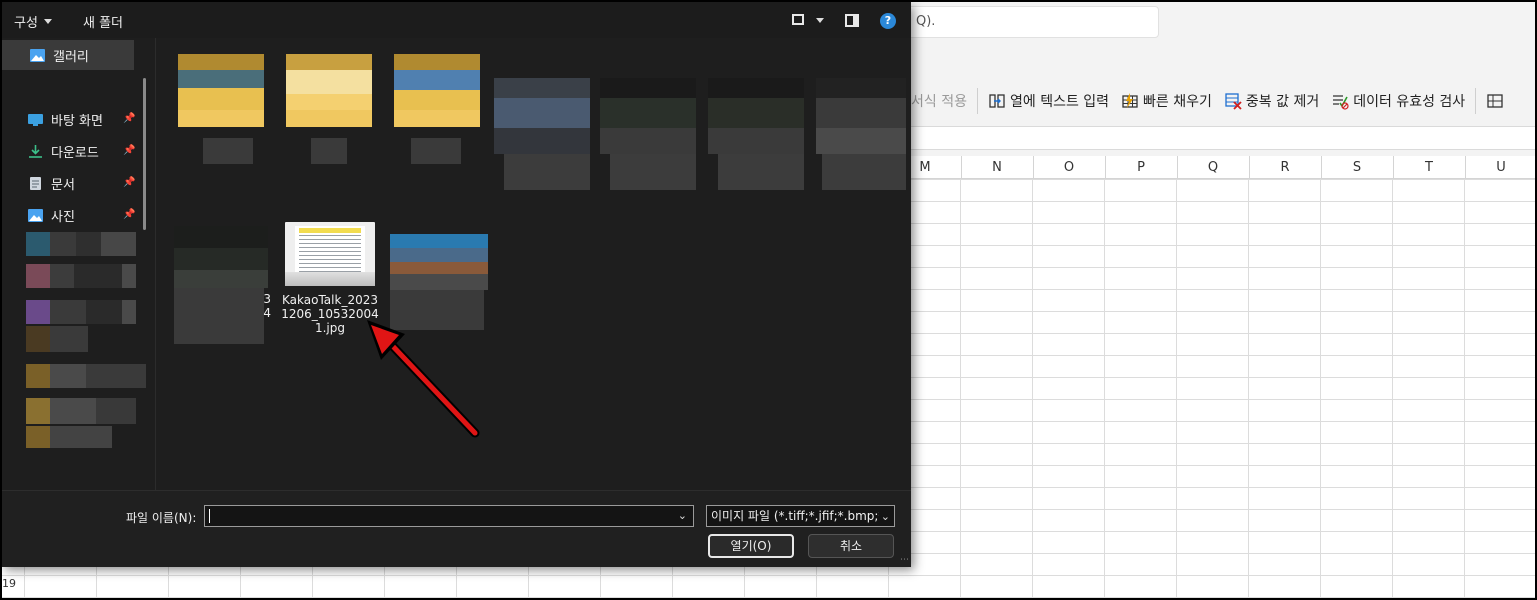 Image resolution: width=1537 pixels, height=600 pixels. I want to click on ribbon-label: 데이터 유효성 검사, so click(1409, 102).